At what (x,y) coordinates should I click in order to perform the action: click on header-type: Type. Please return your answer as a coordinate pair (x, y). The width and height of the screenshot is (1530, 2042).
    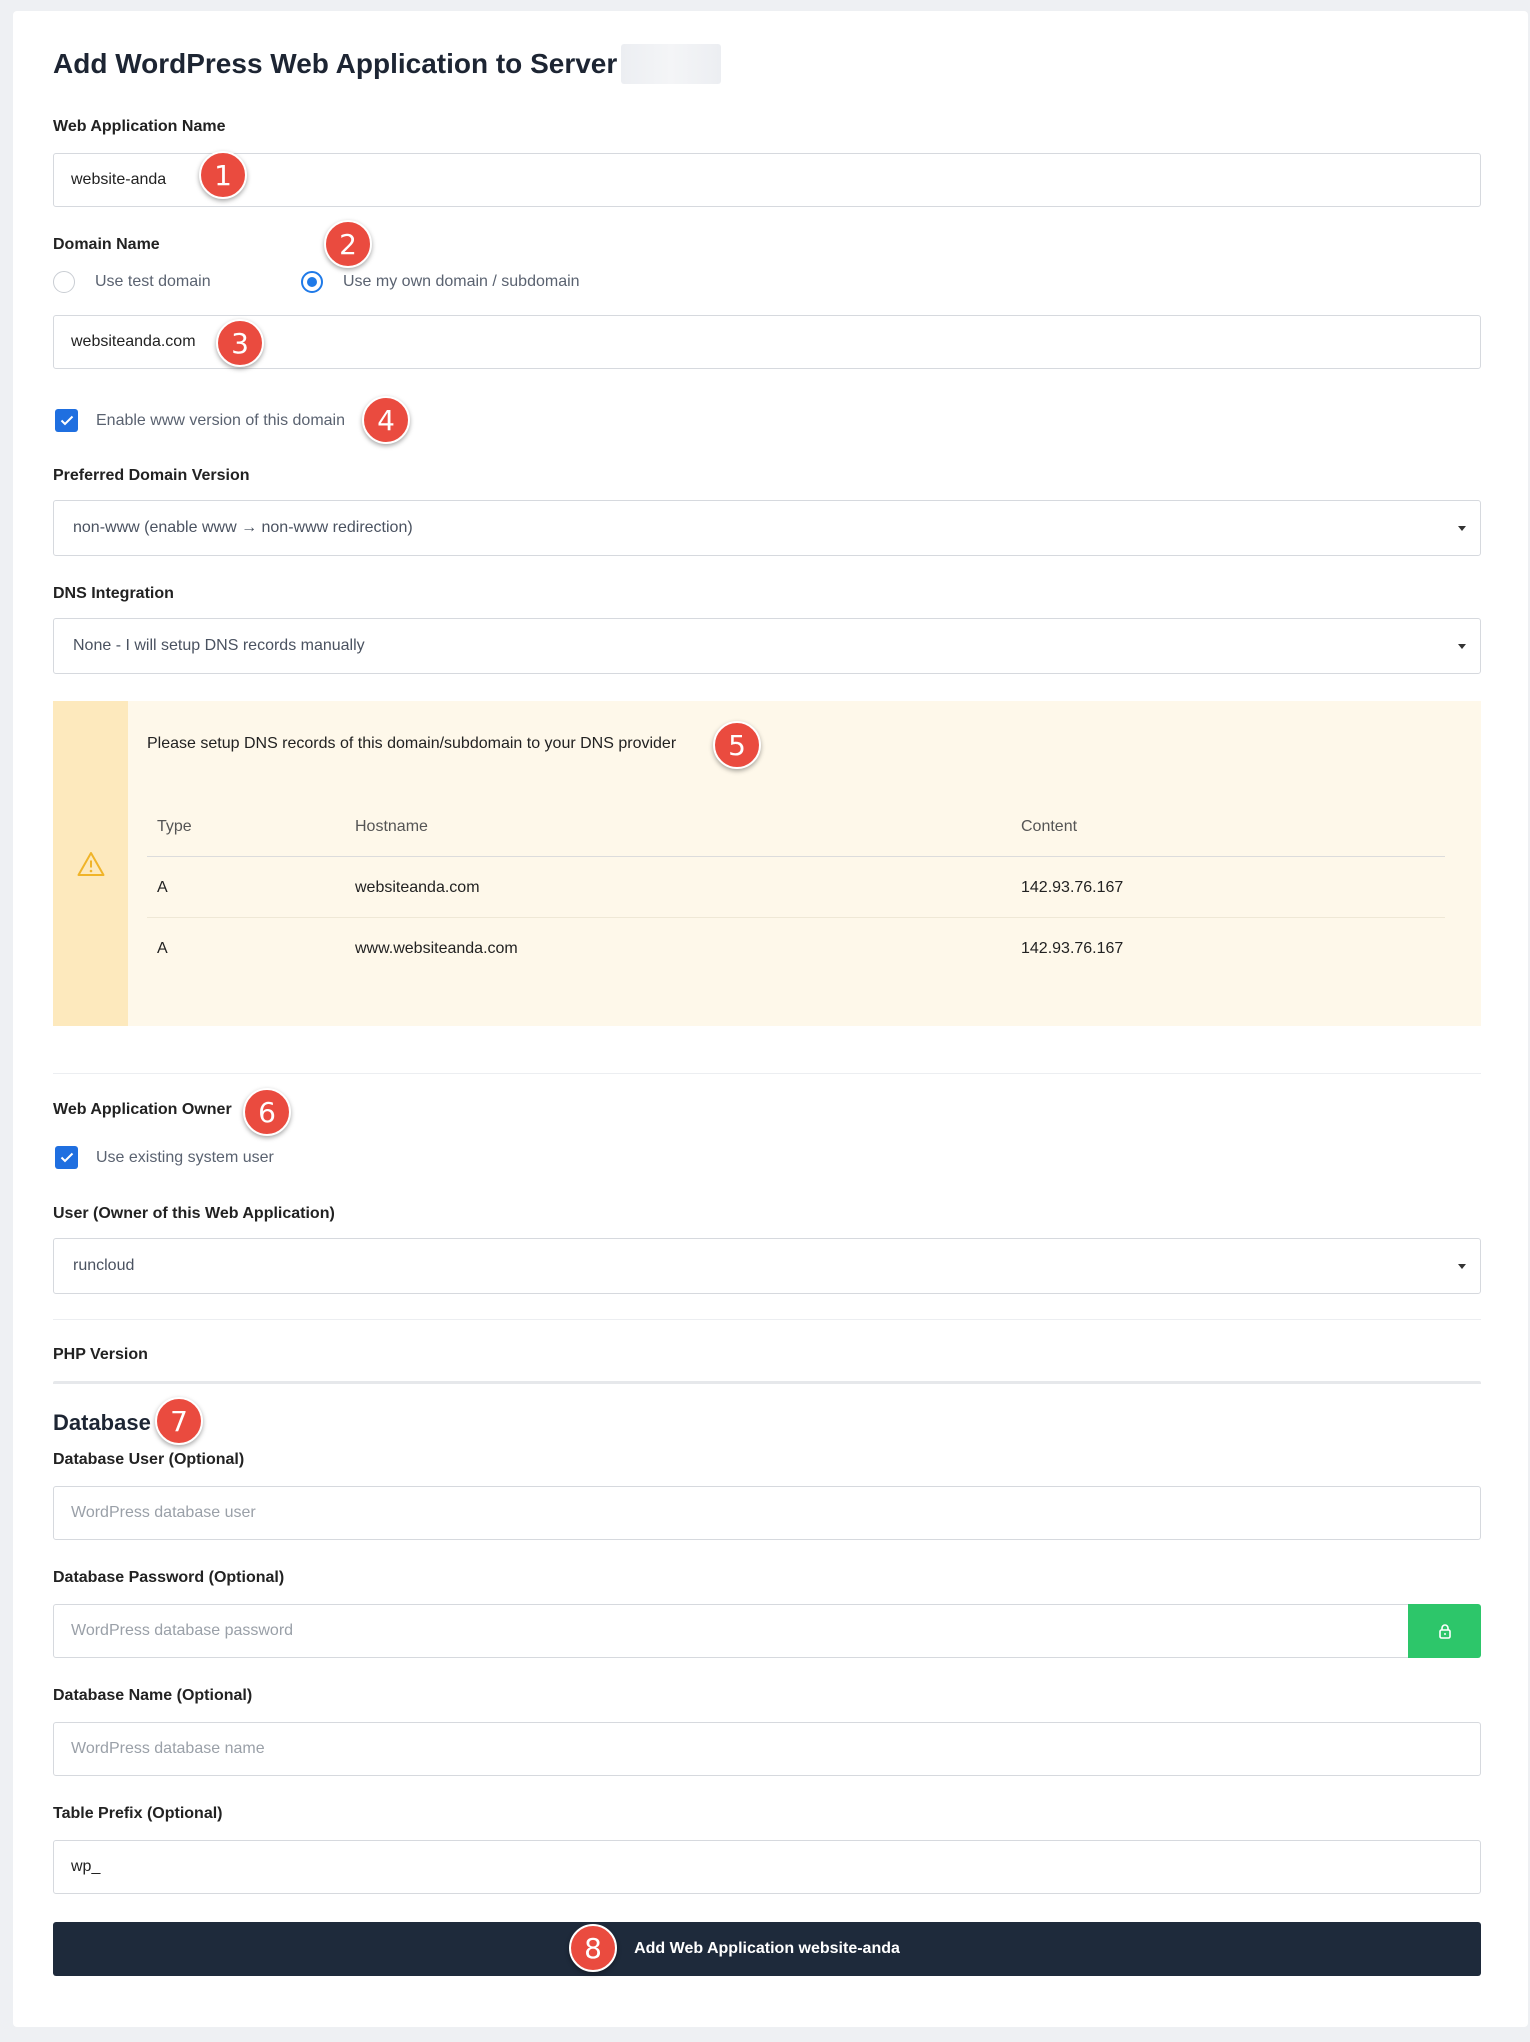
    Looking at the image, I should click on (174, 826).